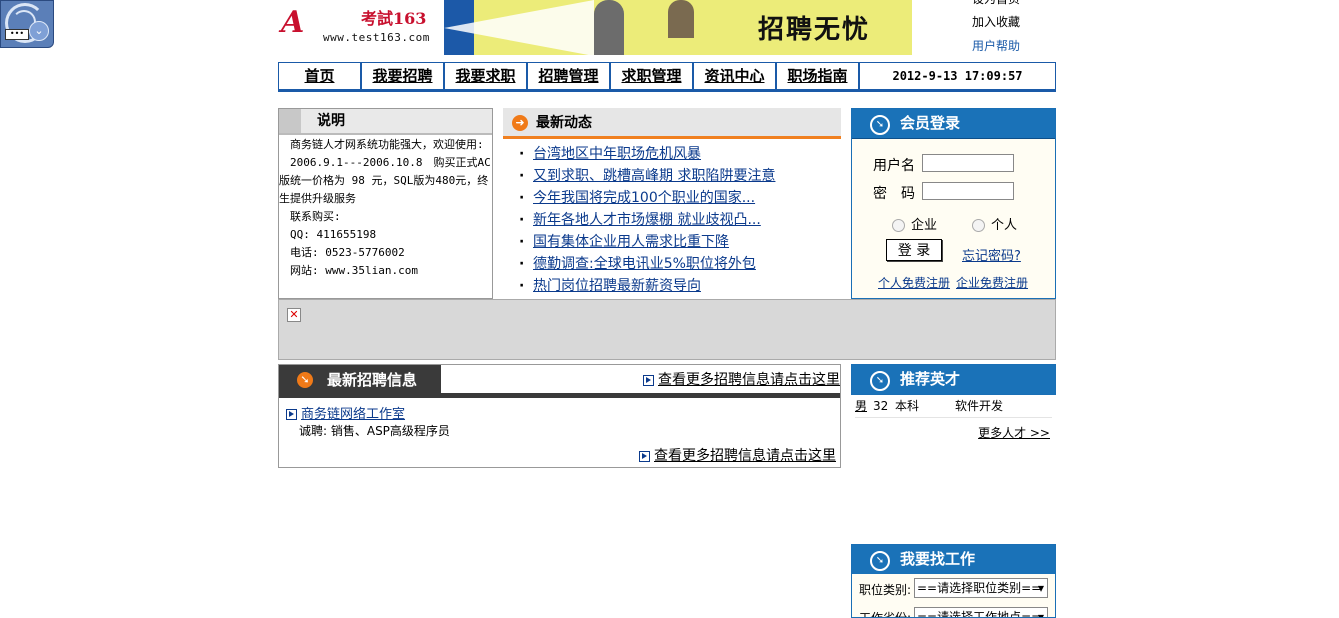  Describe the element at coordinates (310, 216) in the screenshot. I see `explain-line: 联系购买:` at that location.